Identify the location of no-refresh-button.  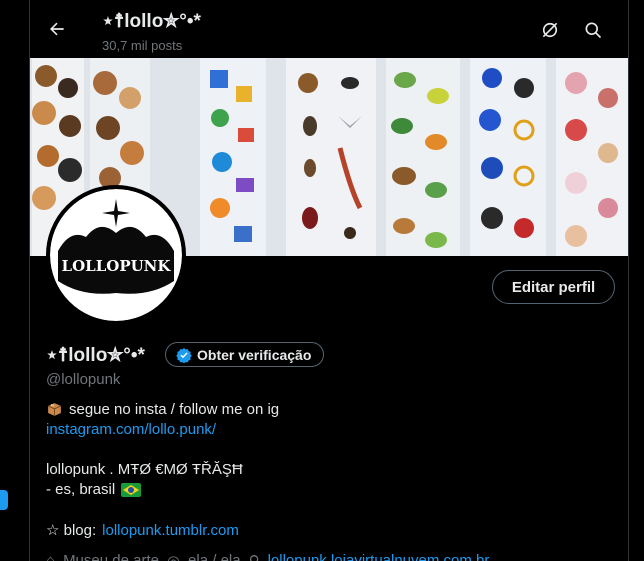
(550, 30).